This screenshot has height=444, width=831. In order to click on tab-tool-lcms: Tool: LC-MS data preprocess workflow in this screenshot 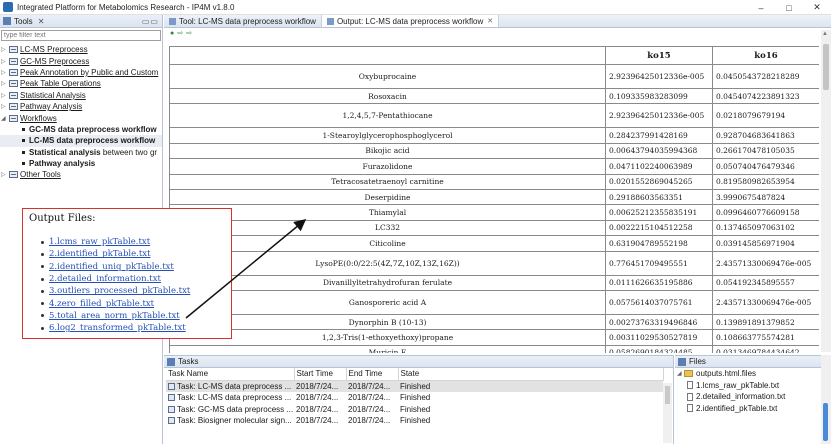, I will do `click(243, 21)`.